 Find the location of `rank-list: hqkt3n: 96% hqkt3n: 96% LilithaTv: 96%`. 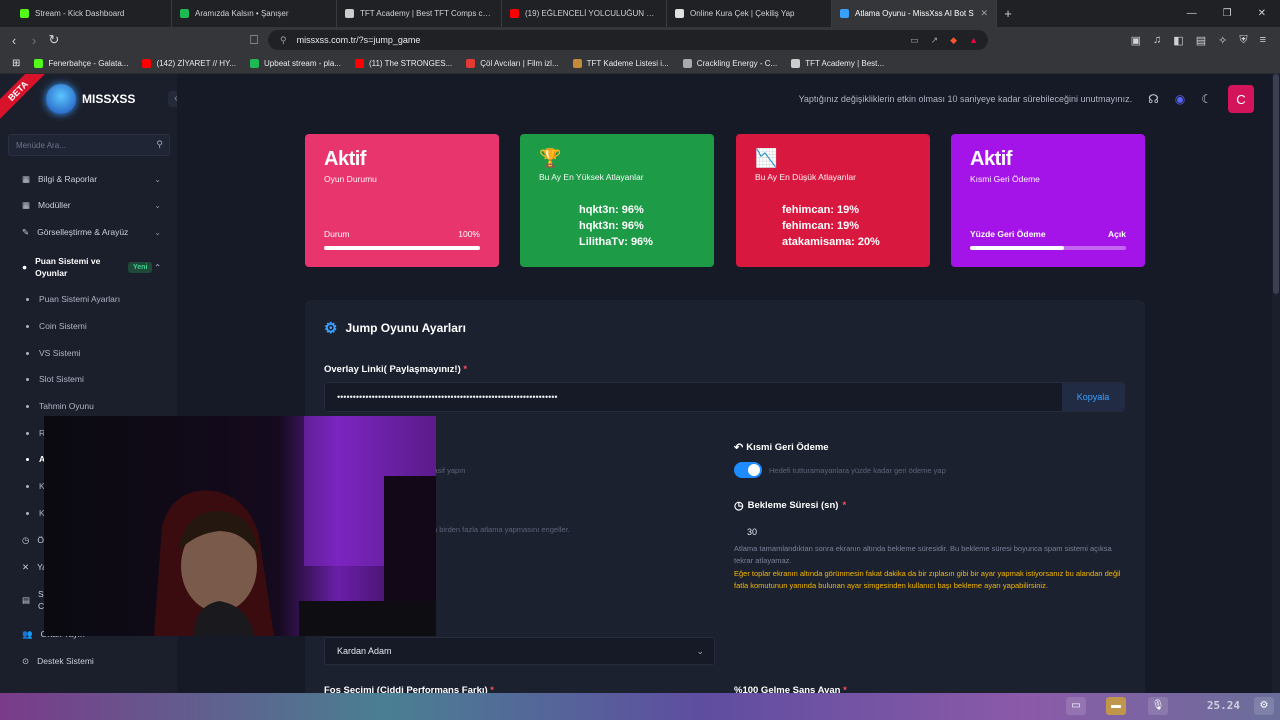

rank-list: hqkt3n: 96% hqkt3n: 96% LilithaTv: 96% is located at coordinates (616, 226).